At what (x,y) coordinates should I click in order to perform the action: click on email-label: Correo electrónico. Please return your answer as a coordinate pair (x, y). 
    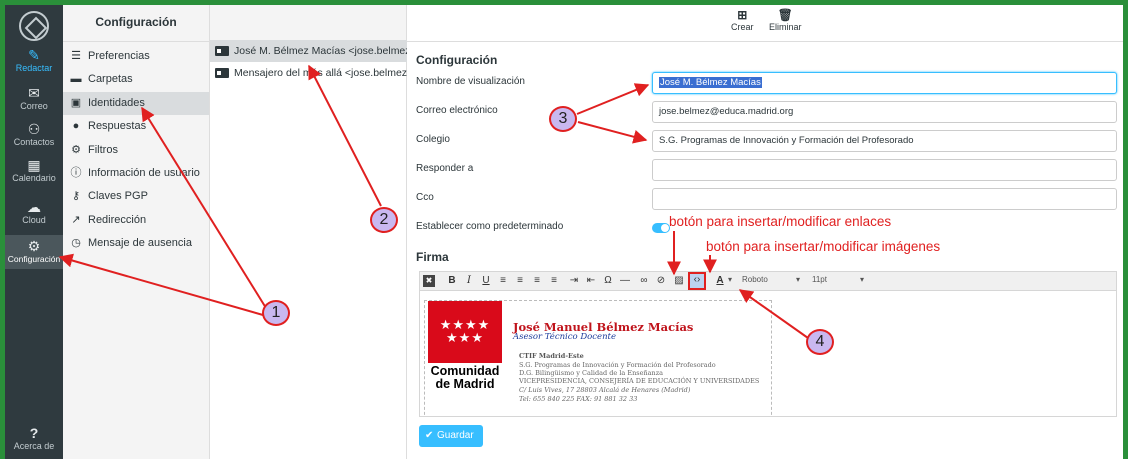
    Looking at the image, I should click on (457, 110).